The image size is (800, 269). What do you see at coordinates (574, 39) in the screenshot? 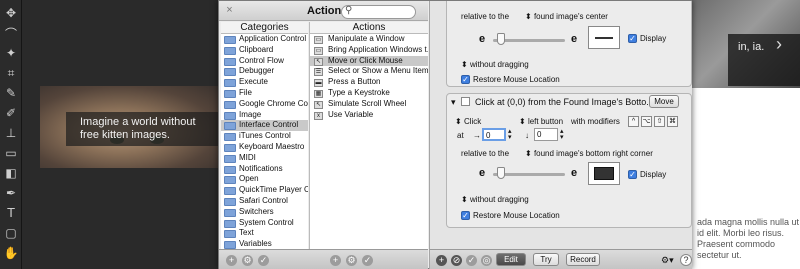
I see `precision-high-label: e` at bounding box center [574, 39].